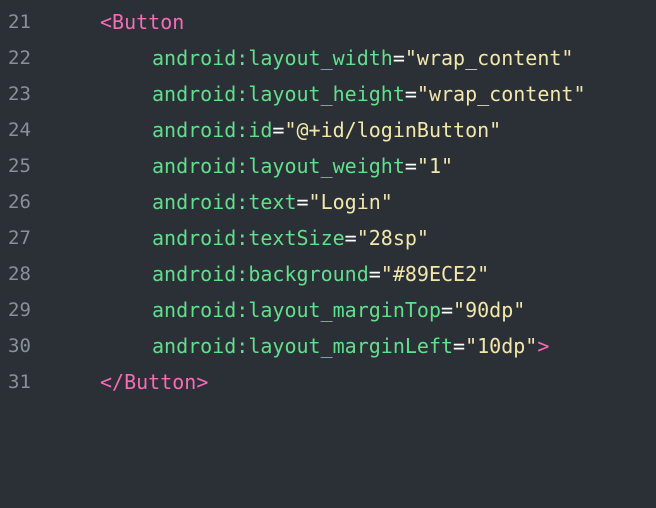  I want to click on attribute-value: "#89ECE2", so click(435, 274).